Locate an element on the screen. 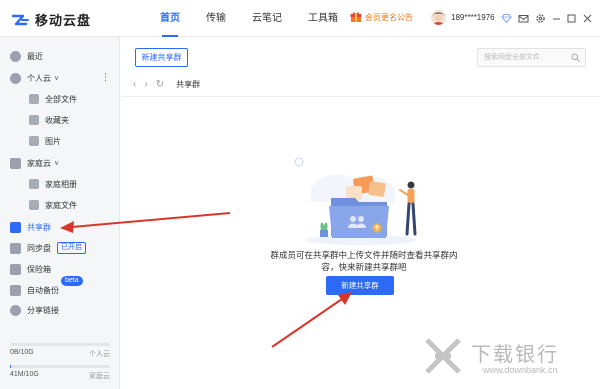  gift-icon is located at coordinates (356, 17).